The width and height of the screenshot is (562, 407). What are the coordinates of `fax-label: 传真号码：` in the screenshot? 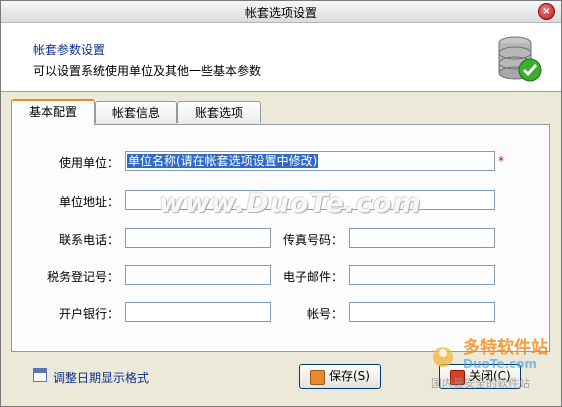 It's located at (312, 240).